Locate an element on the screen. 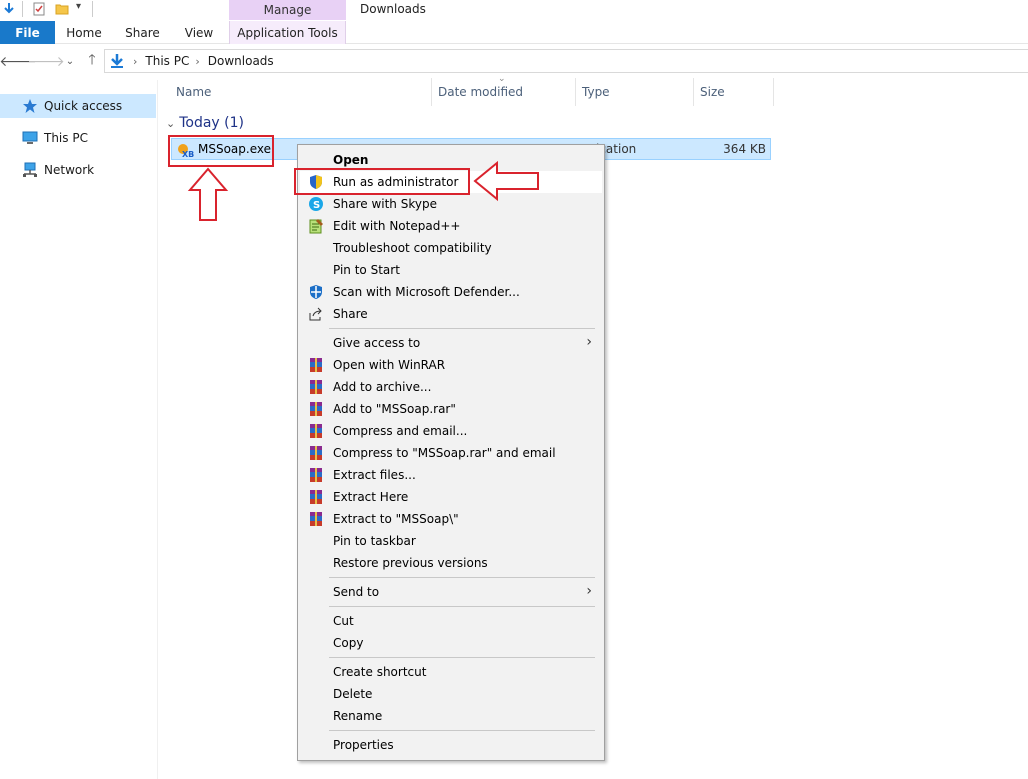 Image resolution: width=1028 pixels, height=779 pixels. back-arrow-icon: 🡐 is located at coordinates (18, 61).